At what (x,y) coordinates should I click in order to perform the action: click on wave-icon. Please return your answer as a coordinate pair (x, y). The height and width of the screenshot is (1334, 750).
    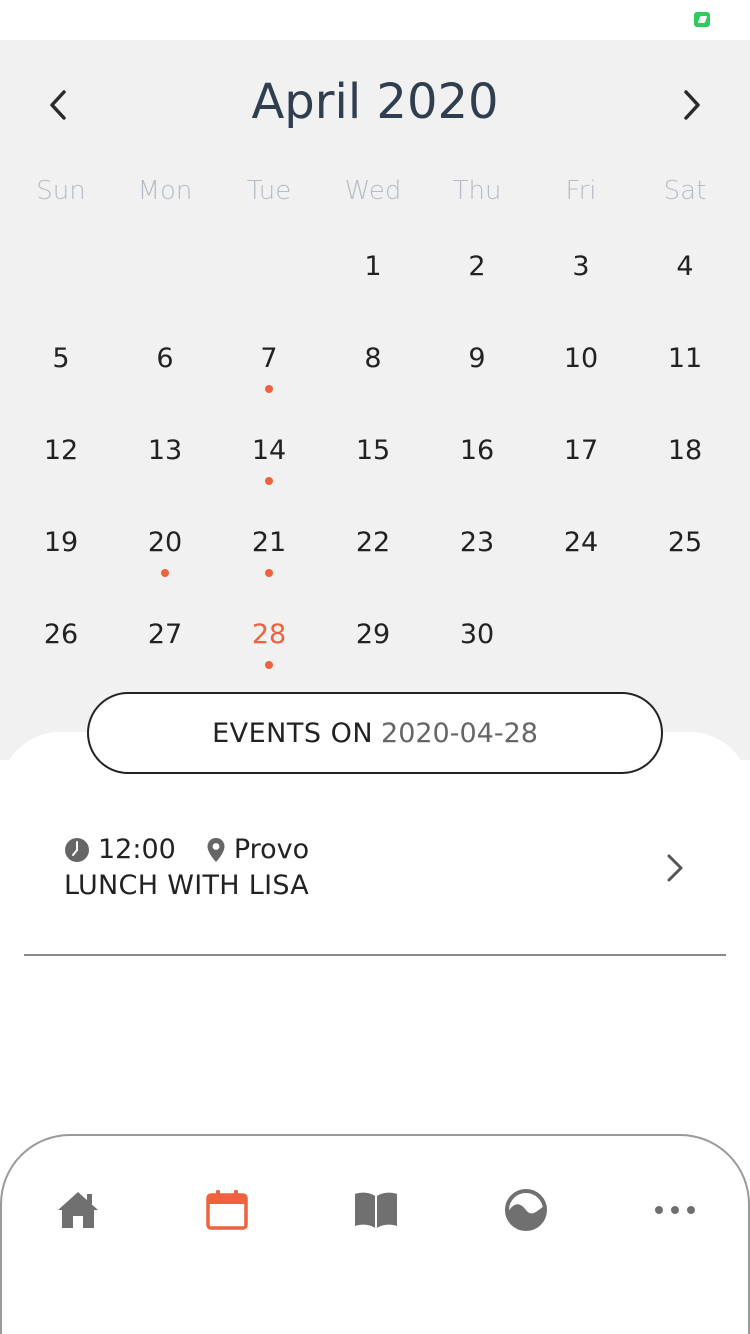
    Looking at the image, I should click on (526, 1210).